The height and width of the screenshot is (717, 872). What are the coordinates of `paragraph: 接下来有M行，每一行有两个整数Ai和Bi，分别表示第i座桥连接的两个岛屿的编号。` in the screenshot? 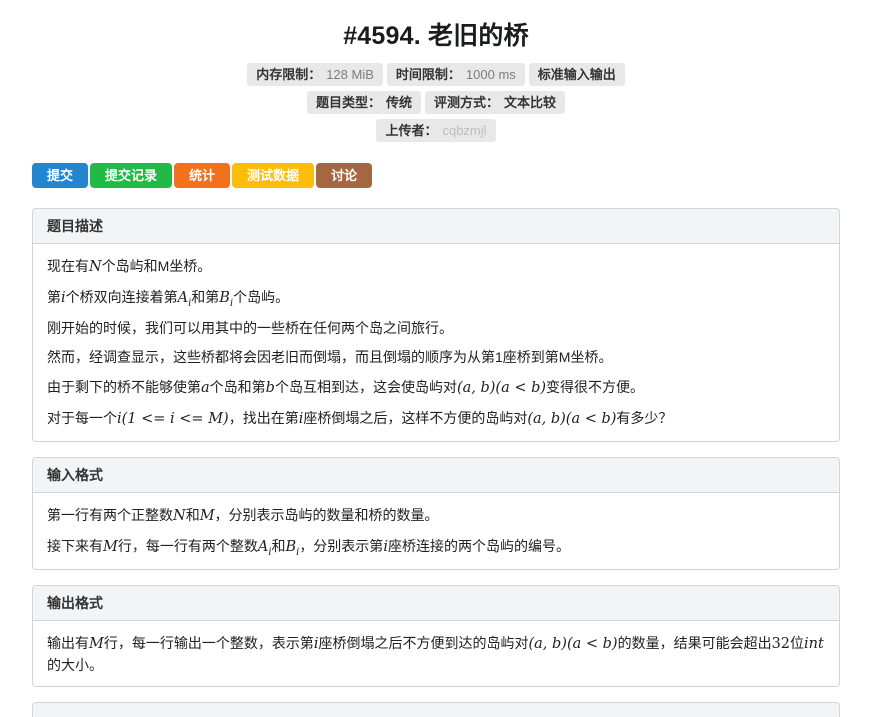 It's located at (436, 547).